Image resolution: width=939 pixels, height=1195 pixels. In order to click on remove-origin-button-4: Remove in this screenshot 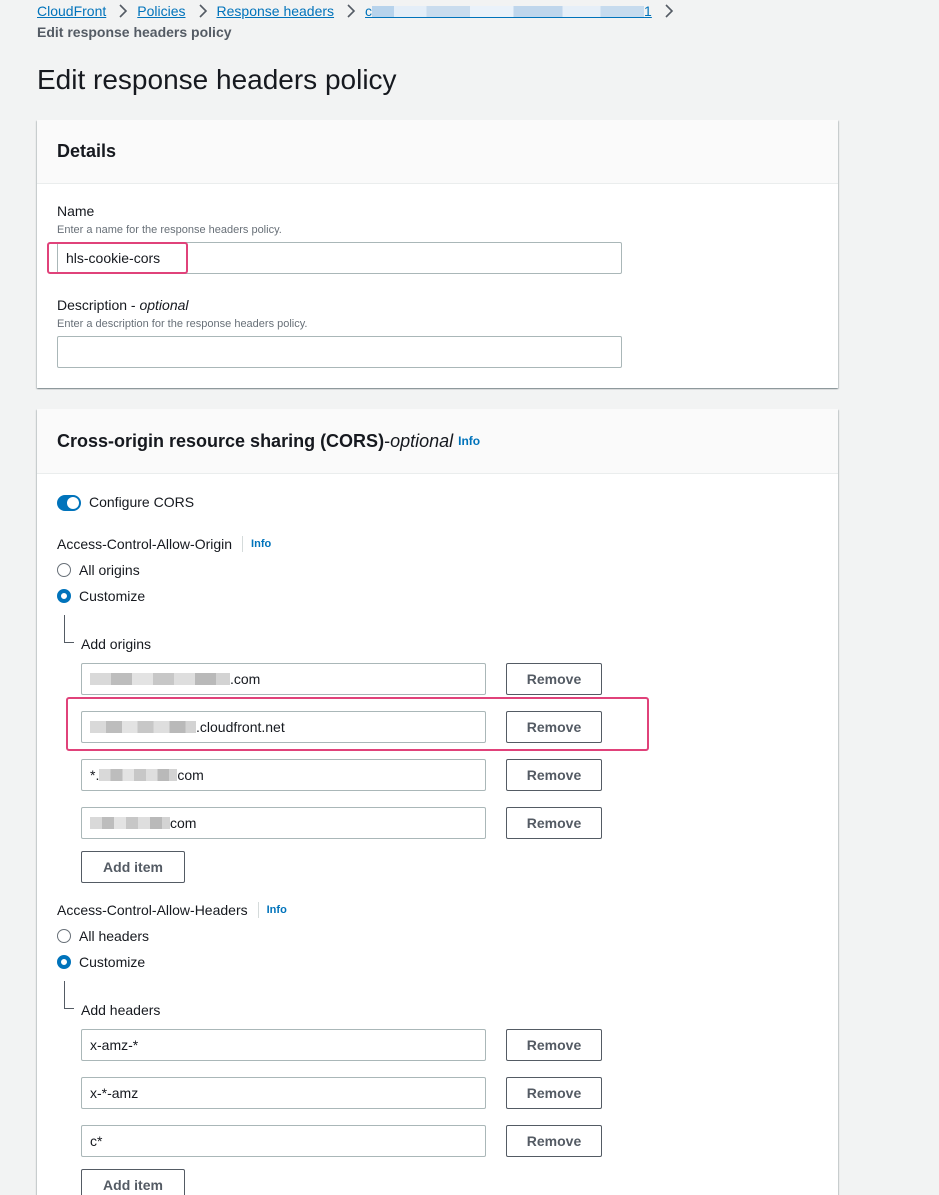, I will do `click(554, 823)`.